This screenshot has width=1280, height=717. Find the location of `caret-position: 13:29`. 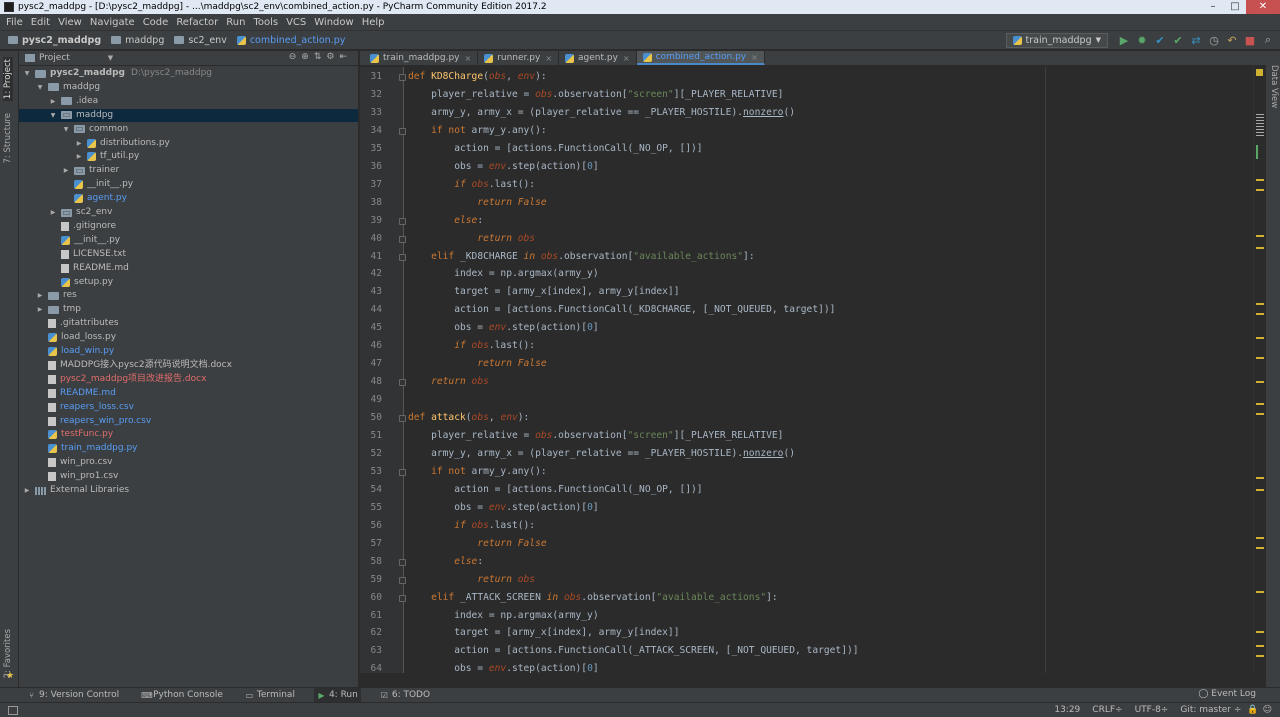

caret-position: 13:29 is located at coordinates (1067, 710).